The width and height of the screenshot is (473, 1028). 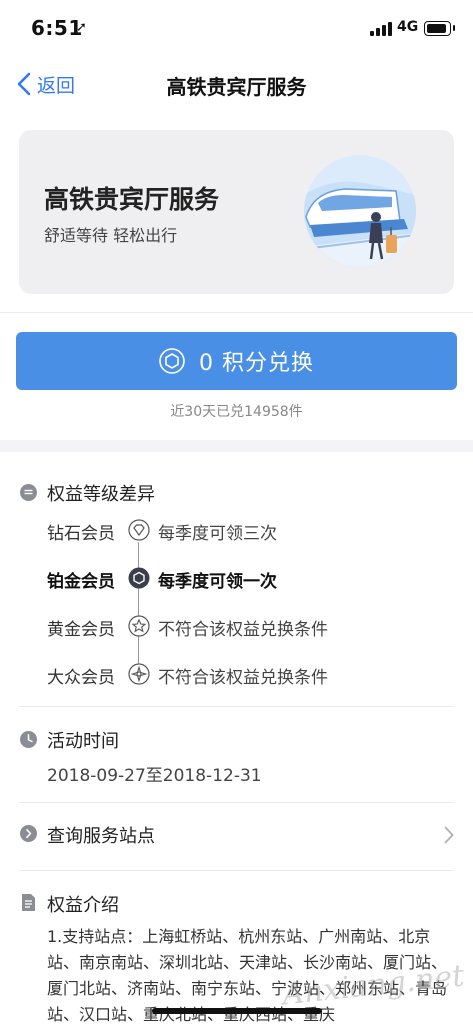 What do you see at coordinates (28, 902) in the screenshot?
I see `document-icon` at bounding box center [28, 902].